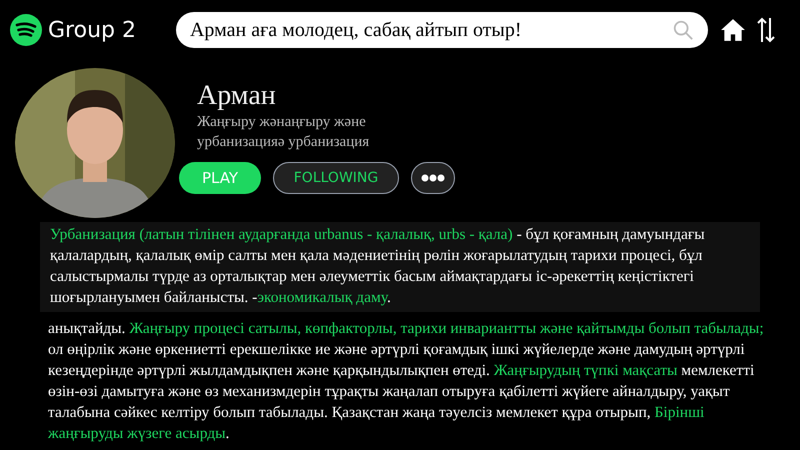 Image resolution: width=800 pixels, height=450 pixels. What do you see at coordinates (283, 142) in the screenshot?
I see `profile-subtitle: урбанизацияә урбанизация` at bounding box center [283, 142].